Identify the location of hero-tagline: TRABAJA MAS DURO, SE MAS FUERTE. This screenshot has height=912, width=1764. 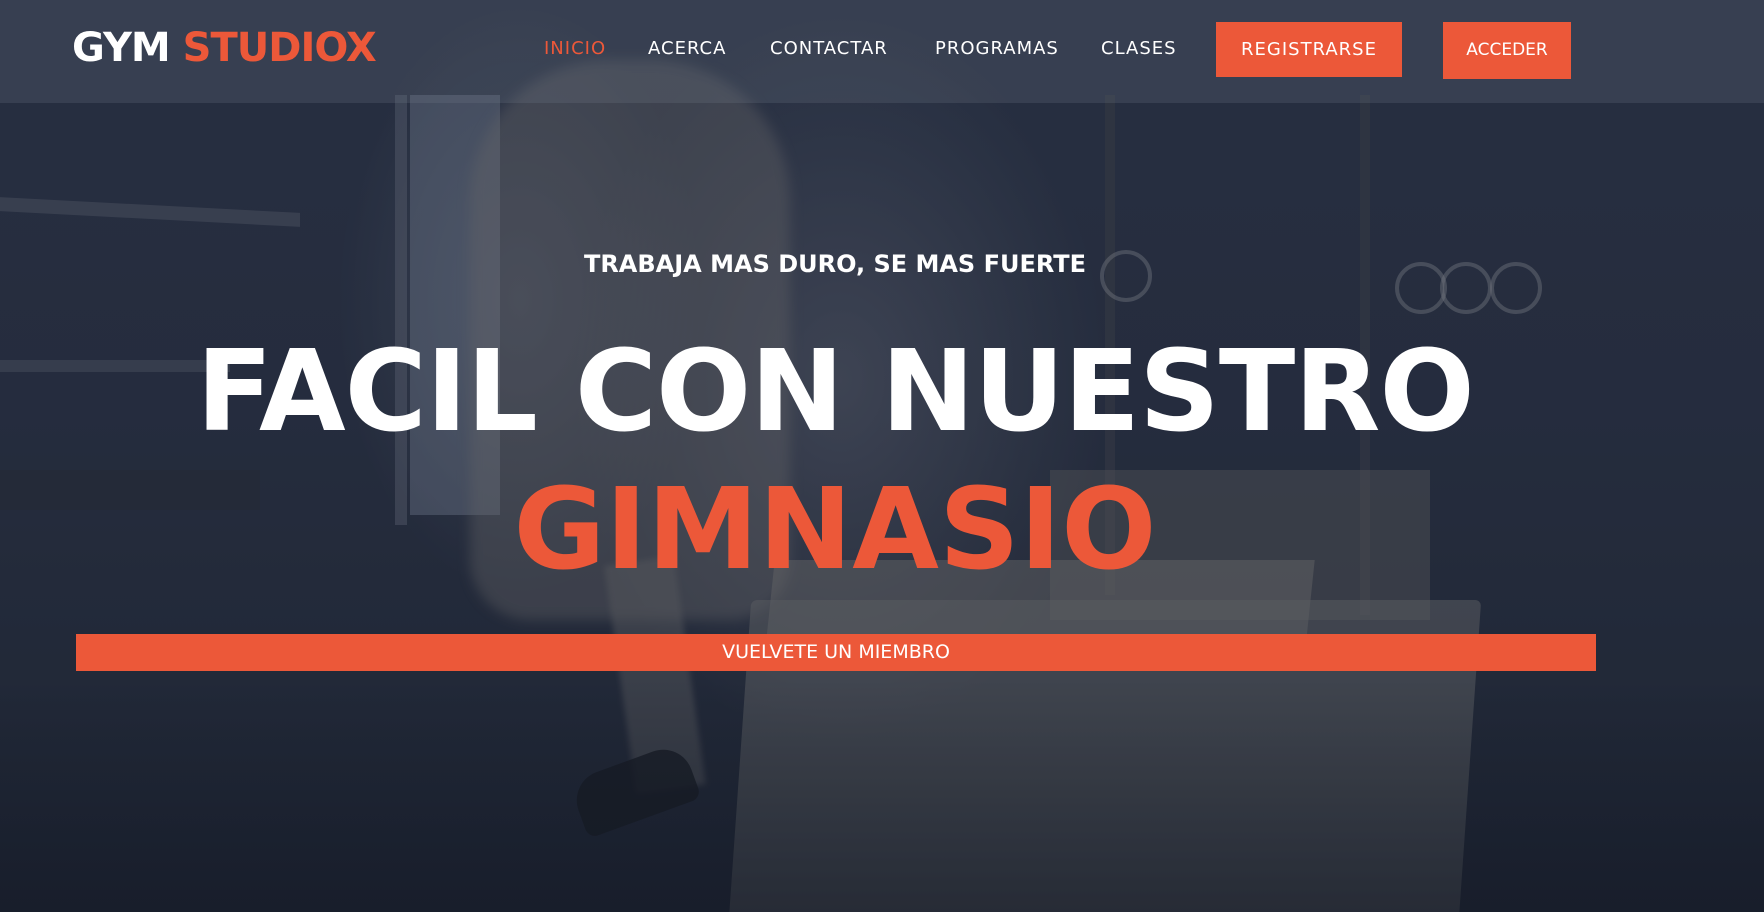
(835, 264).